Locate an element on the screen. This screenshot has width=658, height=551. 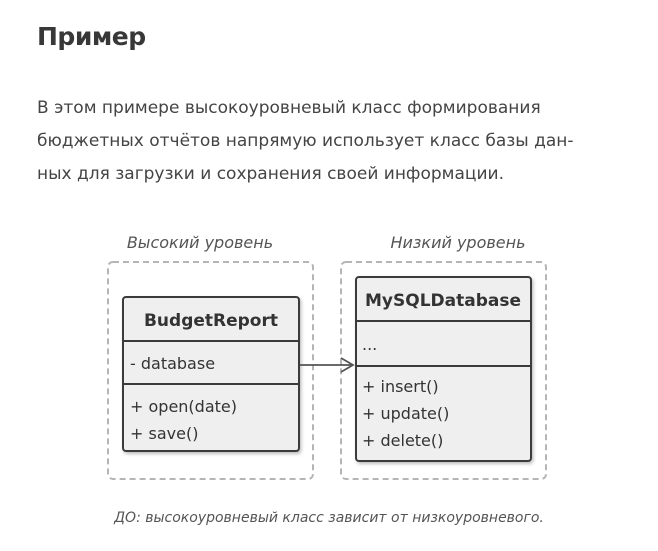
dependency-arrow is located at coordinates (327, 365).